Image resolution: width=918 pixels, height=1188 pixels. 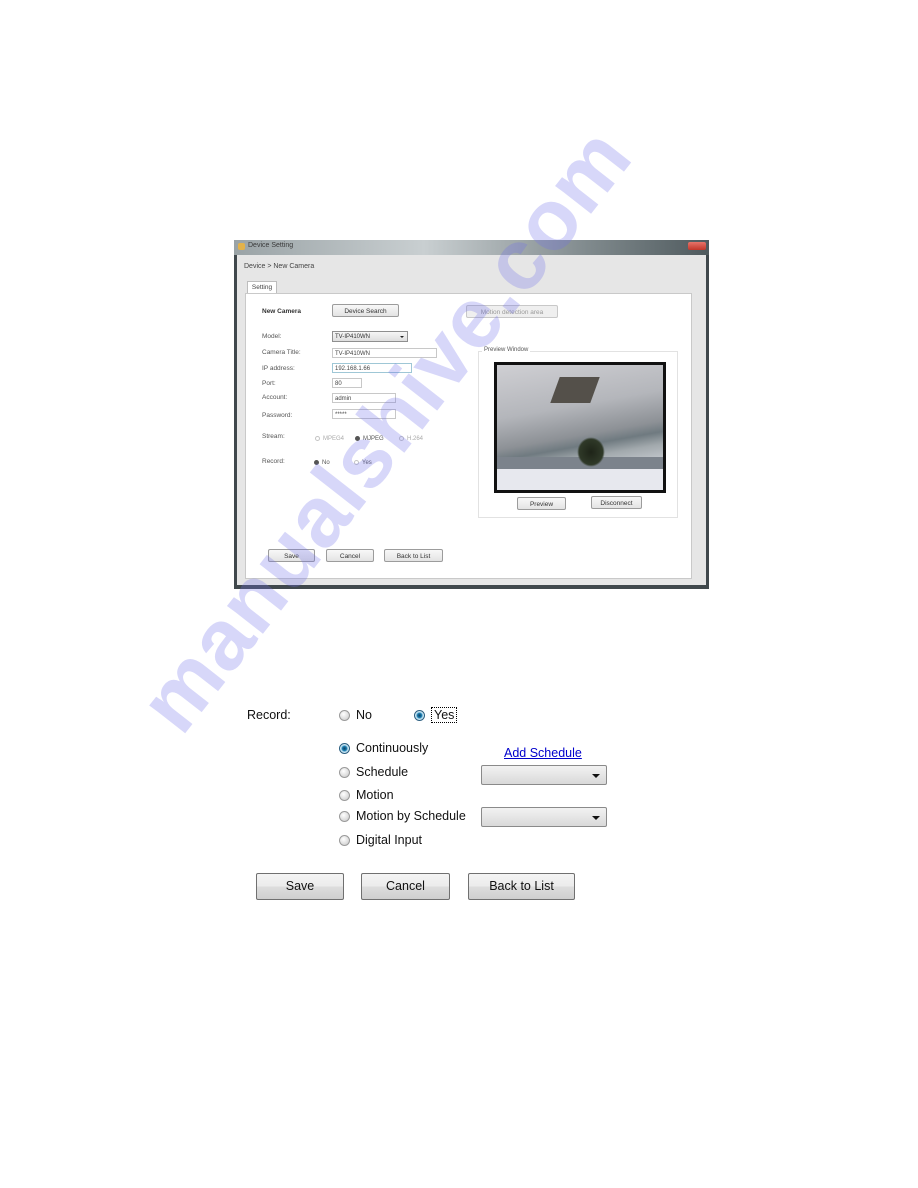 What do you see at coordinates (273, 461) in the screenshot?
I see `record-label: Record:` at bounding box center [273, 461].